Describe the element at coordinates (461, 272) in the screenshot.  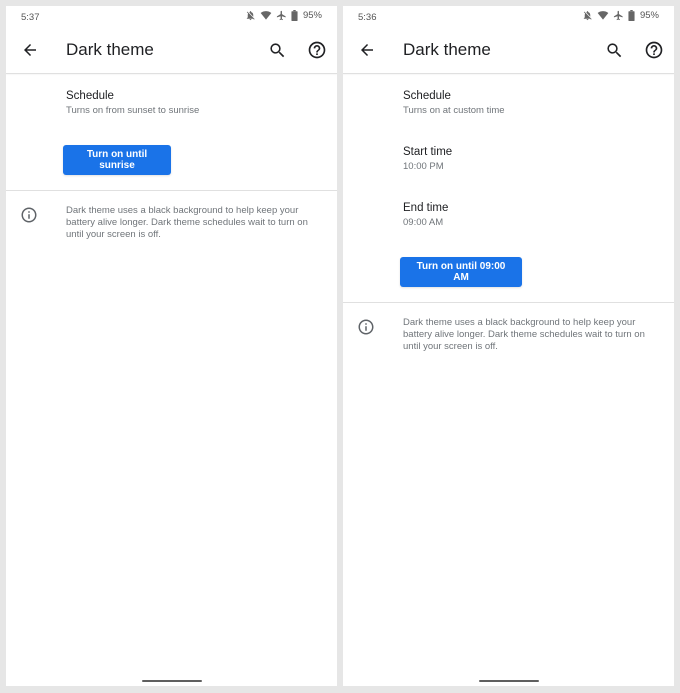
I see `turn-on-button: Turn on until 09:00 AM` at that location.